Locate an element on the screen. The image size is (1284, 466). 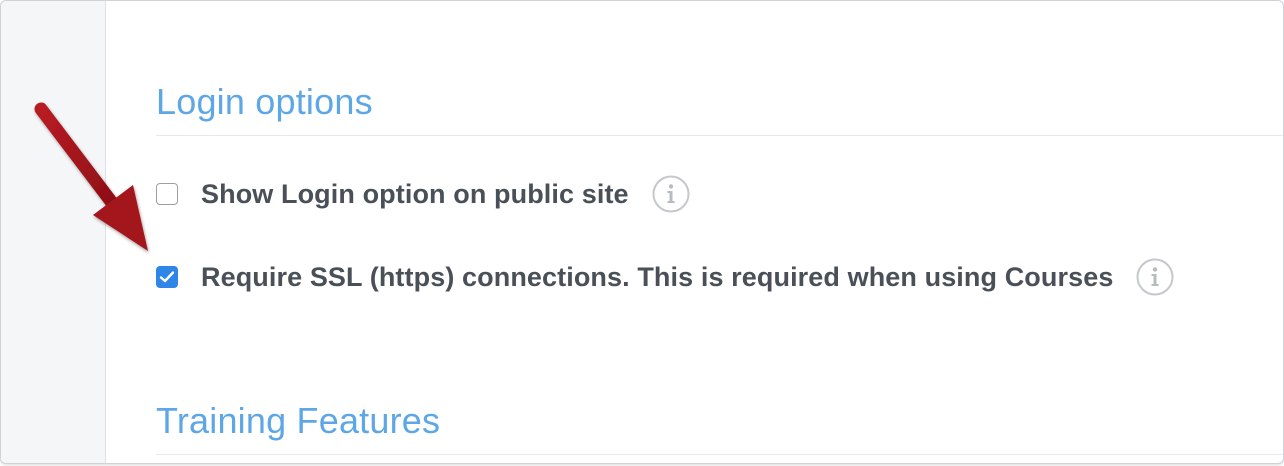
checkmark-icon is located at coordinates (167, 277).